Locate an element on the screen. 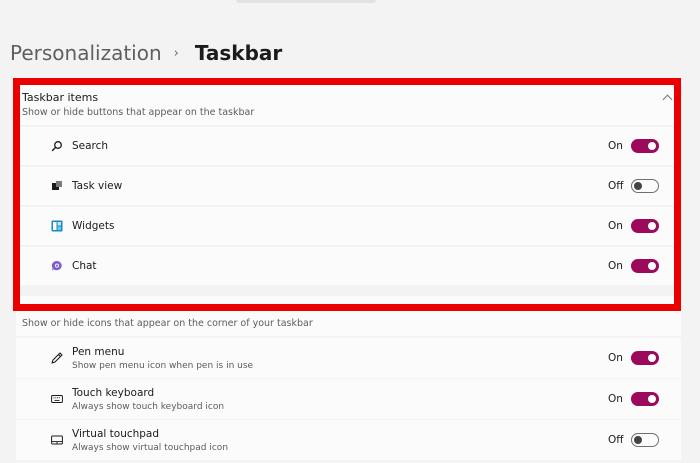  chat-toggle is located at coordinates (645, 266).